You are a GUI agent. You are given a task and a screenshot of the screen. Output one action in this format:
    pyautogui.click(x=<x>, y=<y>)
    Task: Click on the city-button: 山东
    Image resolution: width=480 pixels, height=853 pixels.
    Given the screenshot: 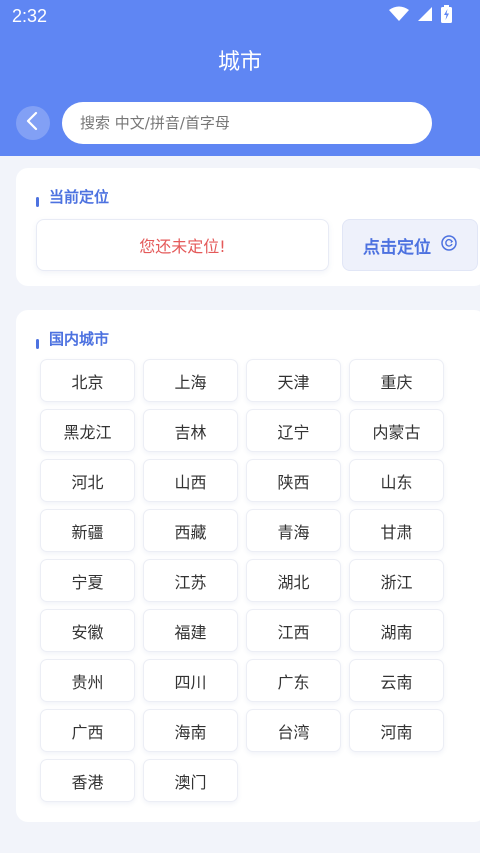 What is the action you would take?
    pyautogui.click(x=396, y=480)
    